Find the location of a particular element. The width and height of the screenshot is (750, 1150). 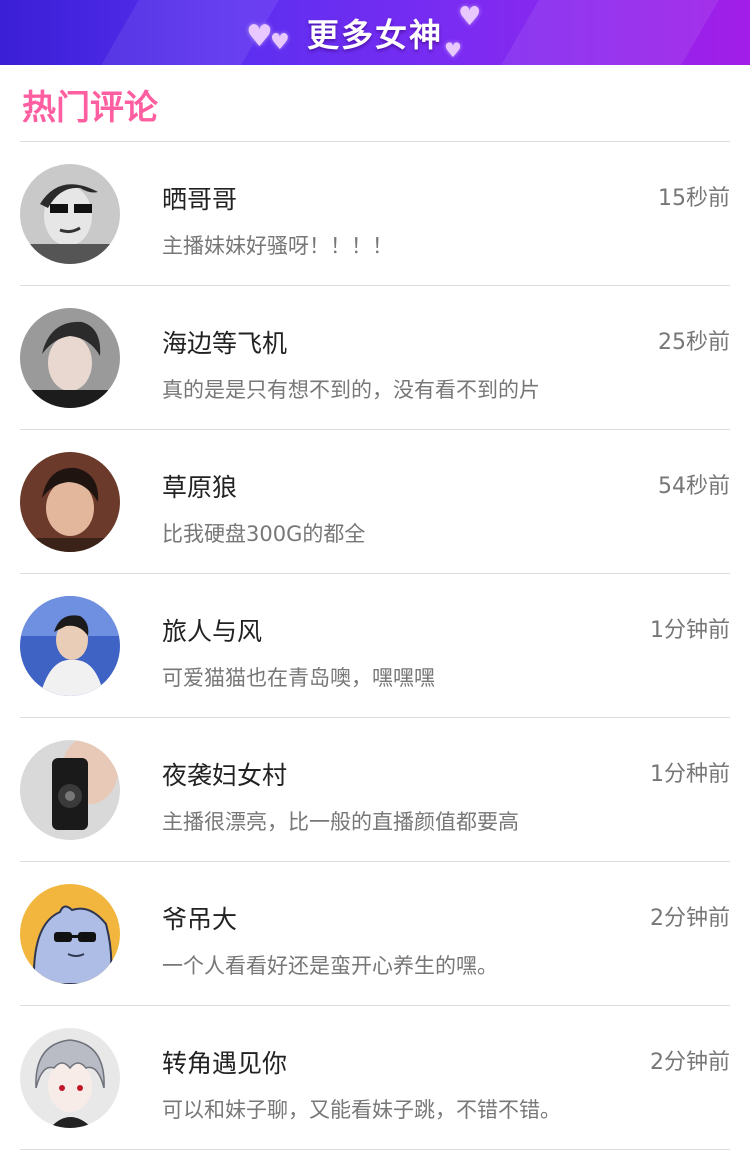

commenter-name: 旅人与风 is located at coordinates (212, 630).